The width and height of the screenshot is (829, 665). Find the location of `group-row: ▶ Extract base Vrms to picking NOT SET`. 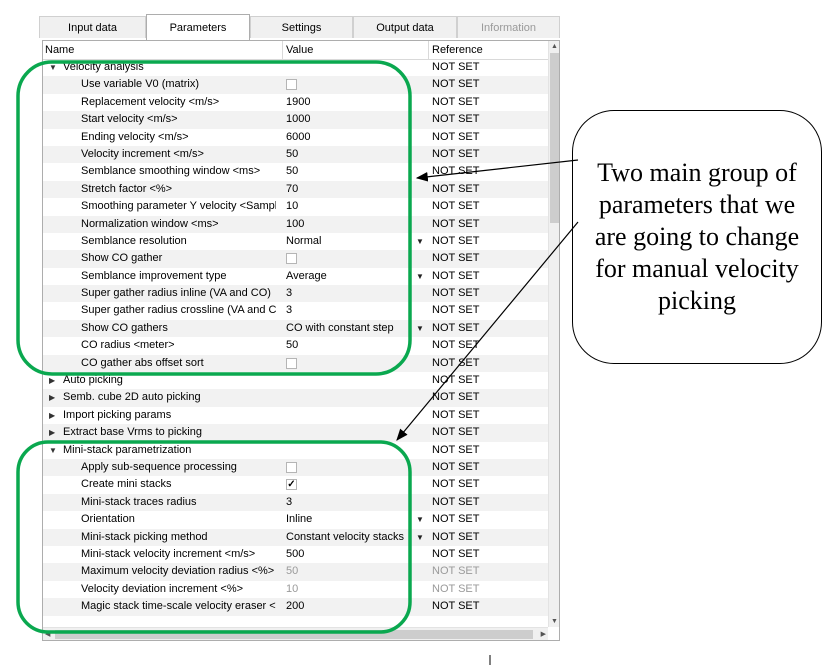

group-row: ▶ Extract base Vrms to picking NOT SET is located at coordinates (295, 433).